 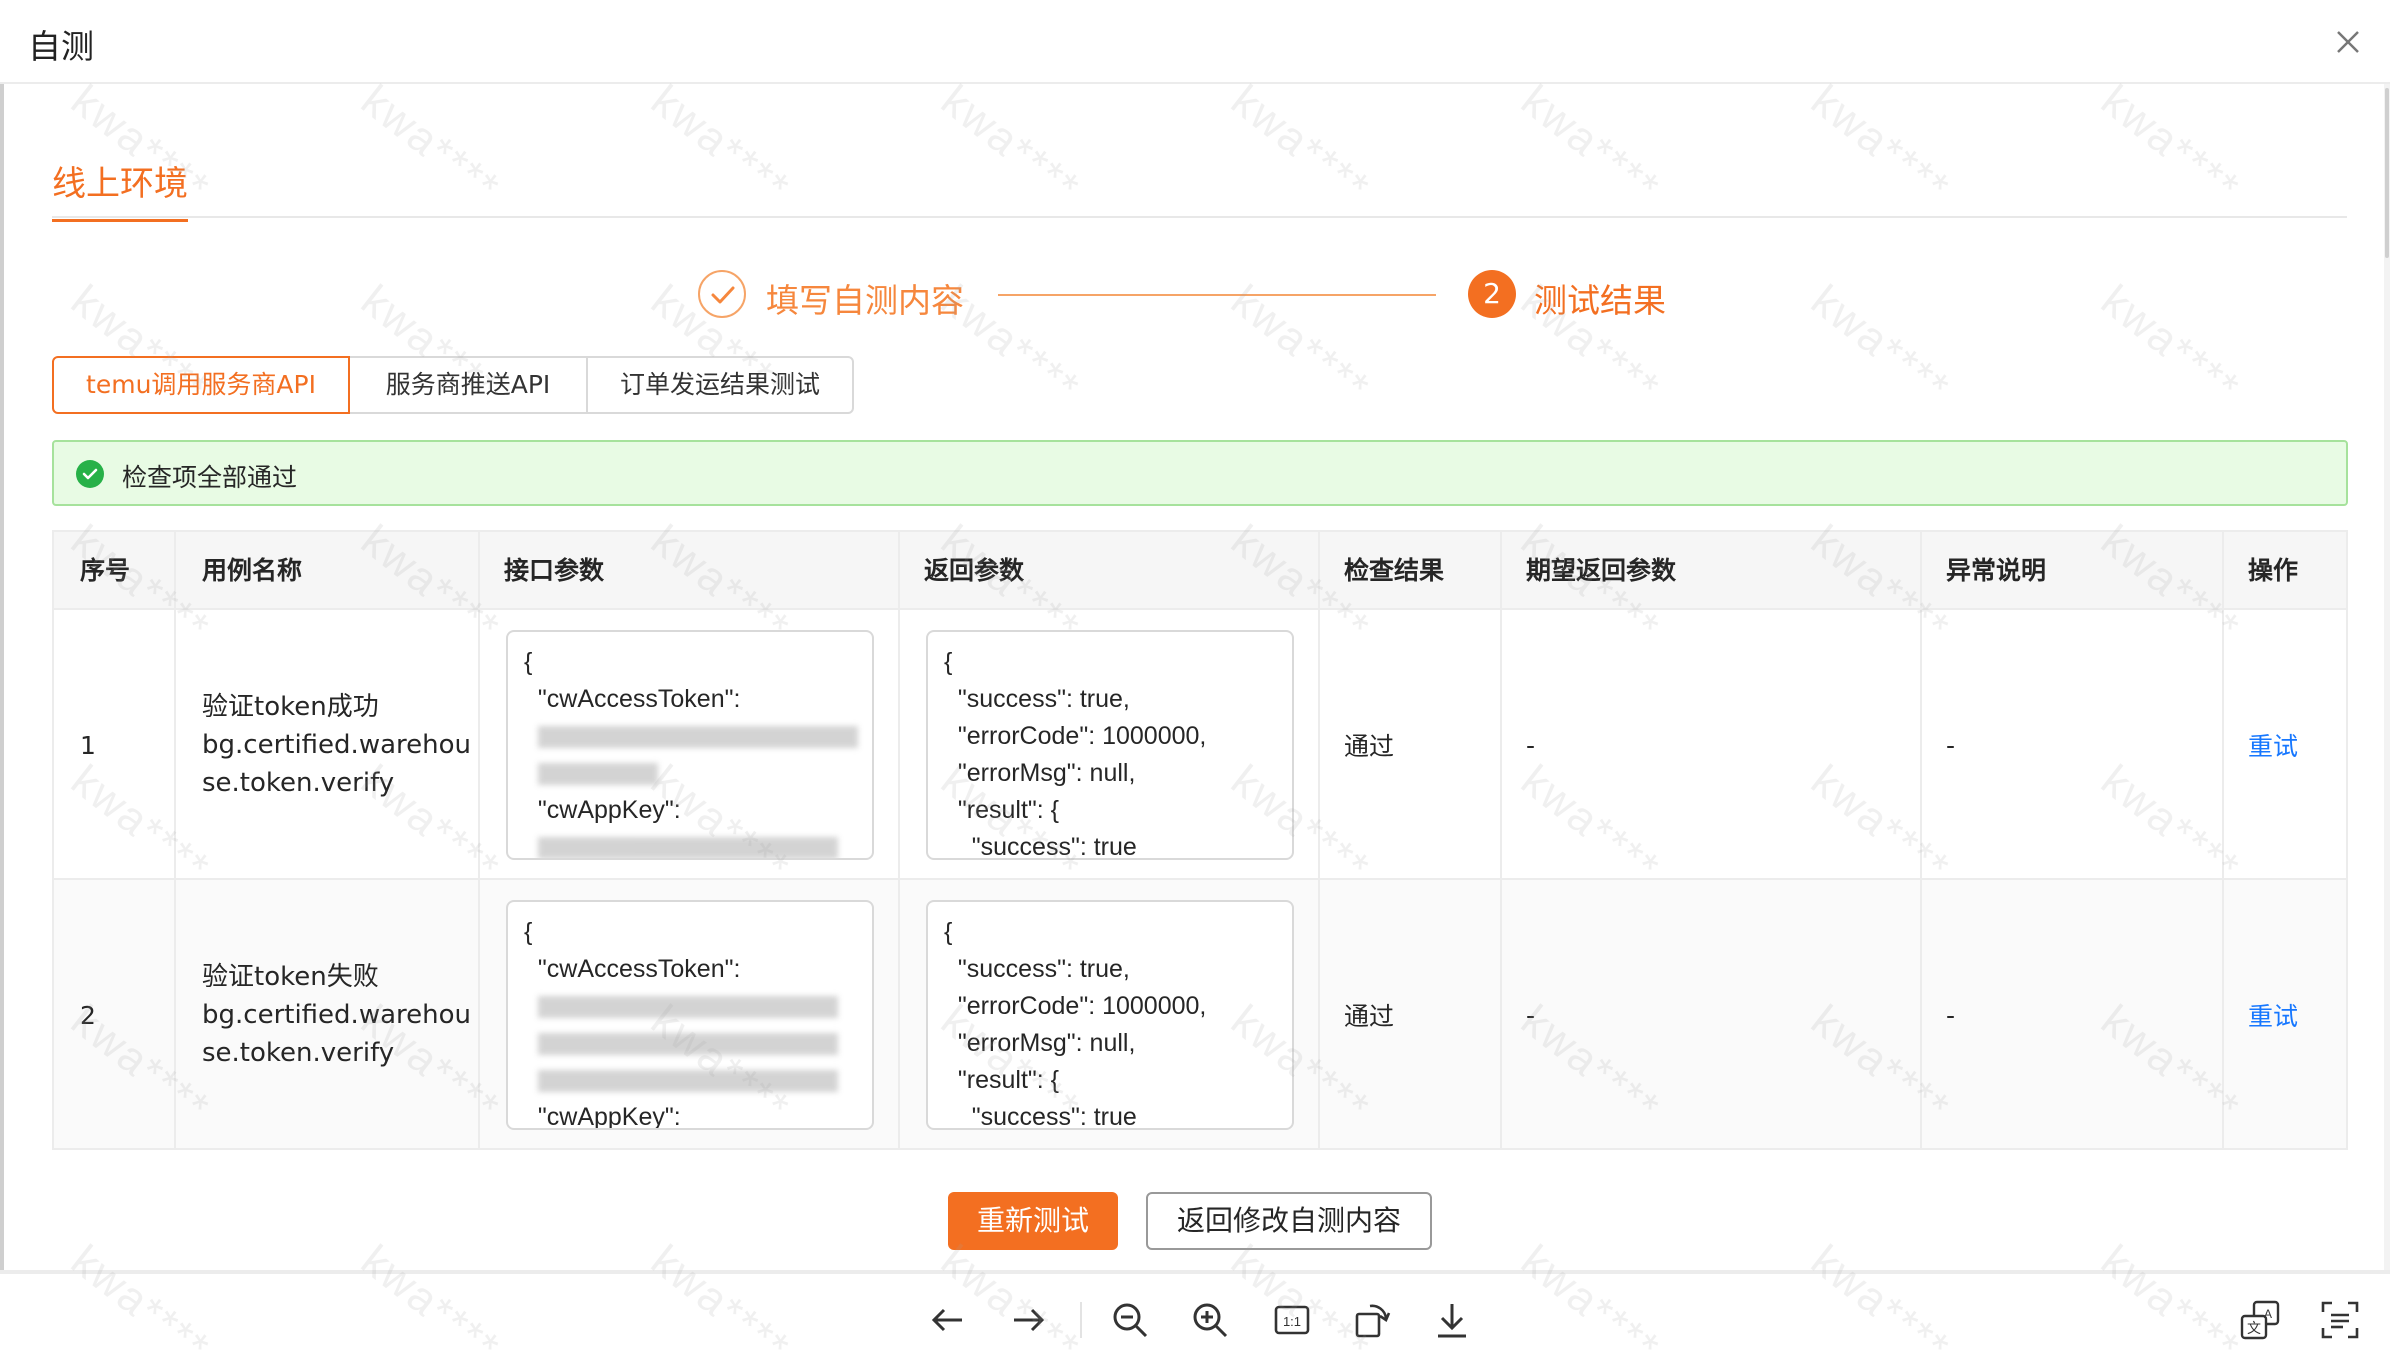 What do you see at coordinates (1217, 295) in the screenshot?
I see `step-connector` at bounding box center [1217, 295].